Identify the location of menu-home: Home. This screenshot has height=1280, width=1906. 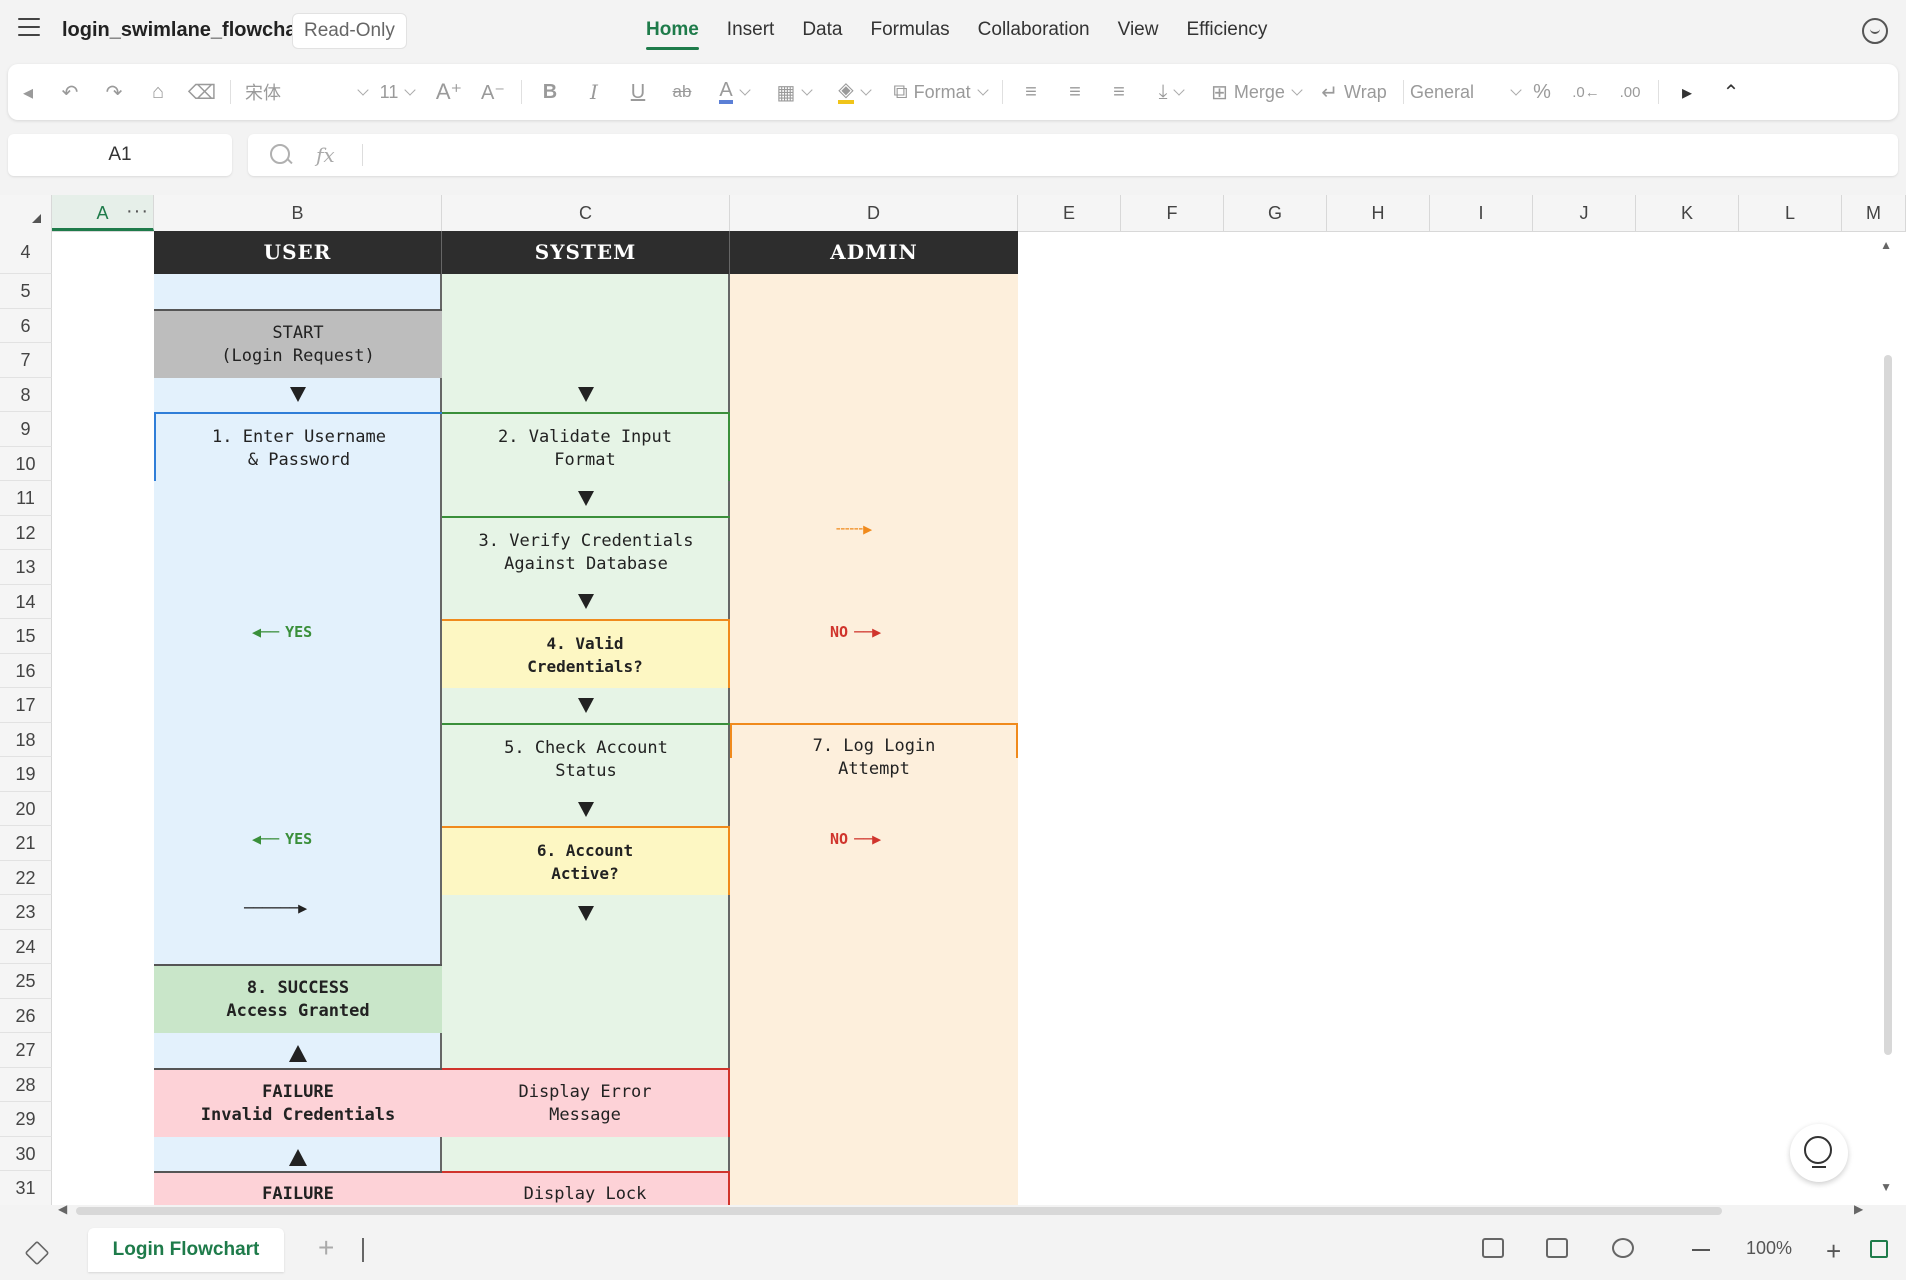
(672, 30).